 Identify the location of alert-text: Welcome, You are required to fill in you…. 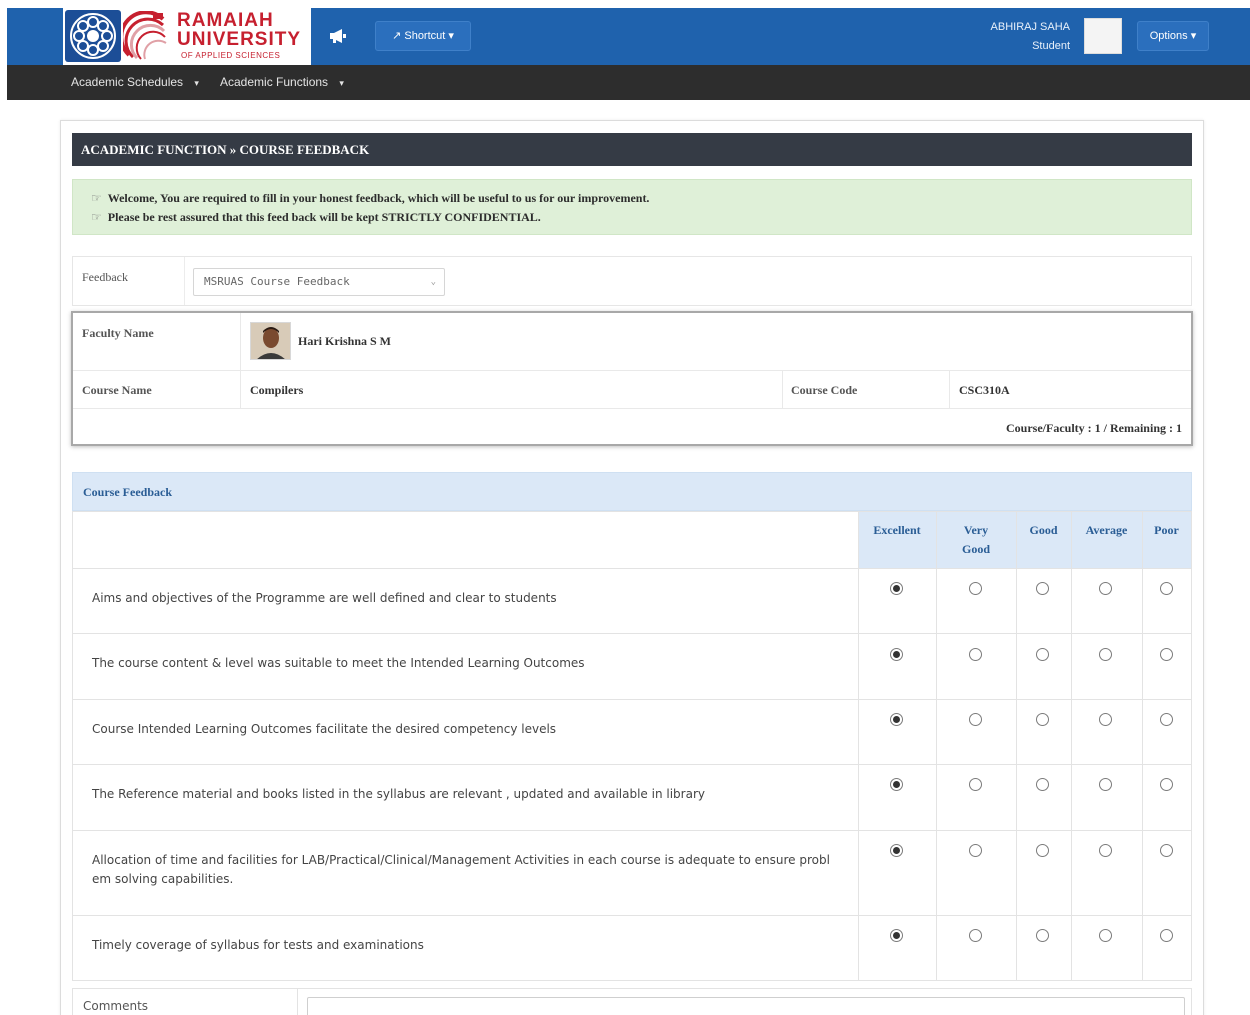
(378, 198).